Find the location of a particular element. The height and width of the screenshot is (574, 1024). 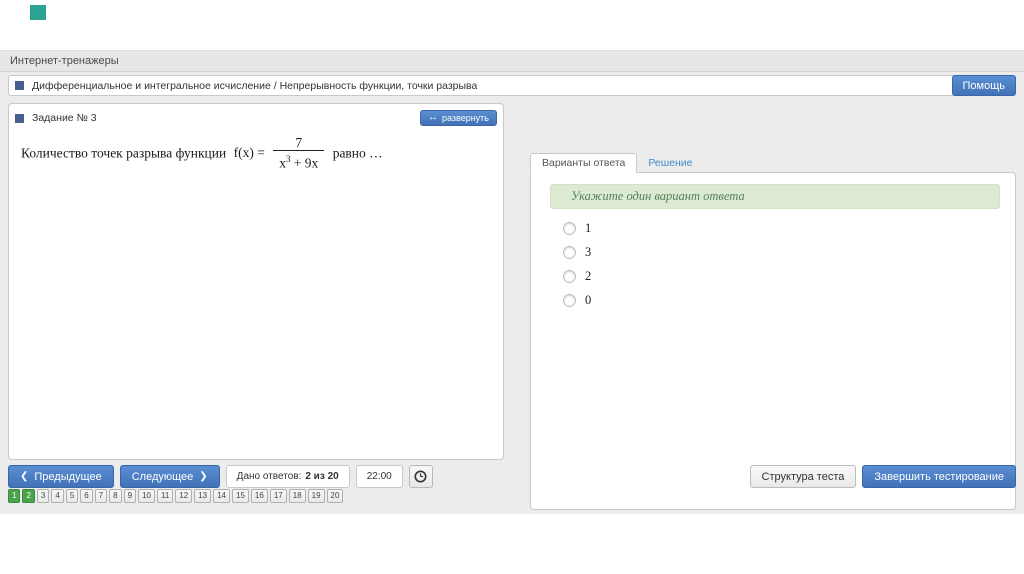

page-number: 18 is located at coordinates (297, 496).